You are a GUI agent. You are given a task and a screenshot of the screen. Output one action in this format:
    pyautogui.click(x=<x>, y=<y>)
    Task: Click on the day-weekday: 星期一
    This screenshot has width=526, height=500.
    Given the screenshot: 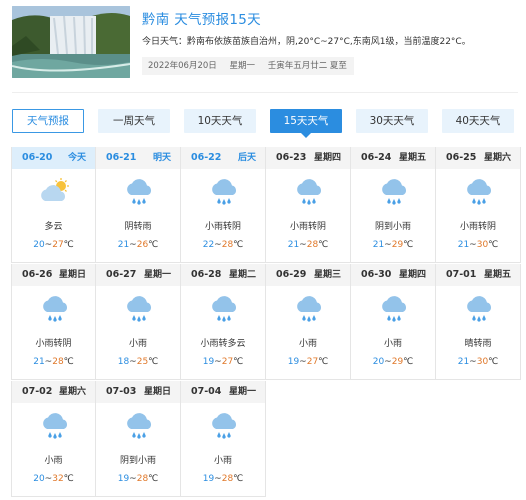 What is the action you would take?
    pyautogui.click(x=157, y=275)
    